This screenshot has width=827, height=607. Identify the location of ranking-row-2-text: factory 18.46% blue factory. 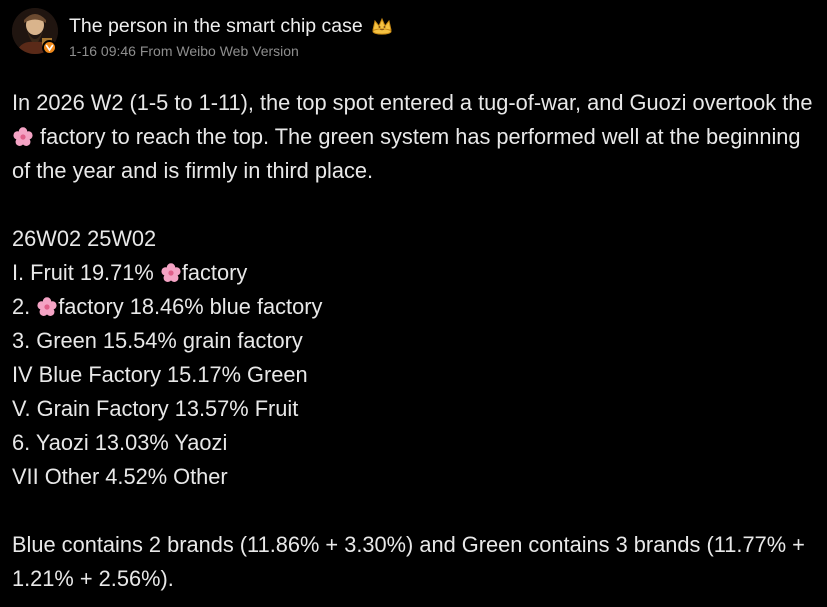
(190, 306).